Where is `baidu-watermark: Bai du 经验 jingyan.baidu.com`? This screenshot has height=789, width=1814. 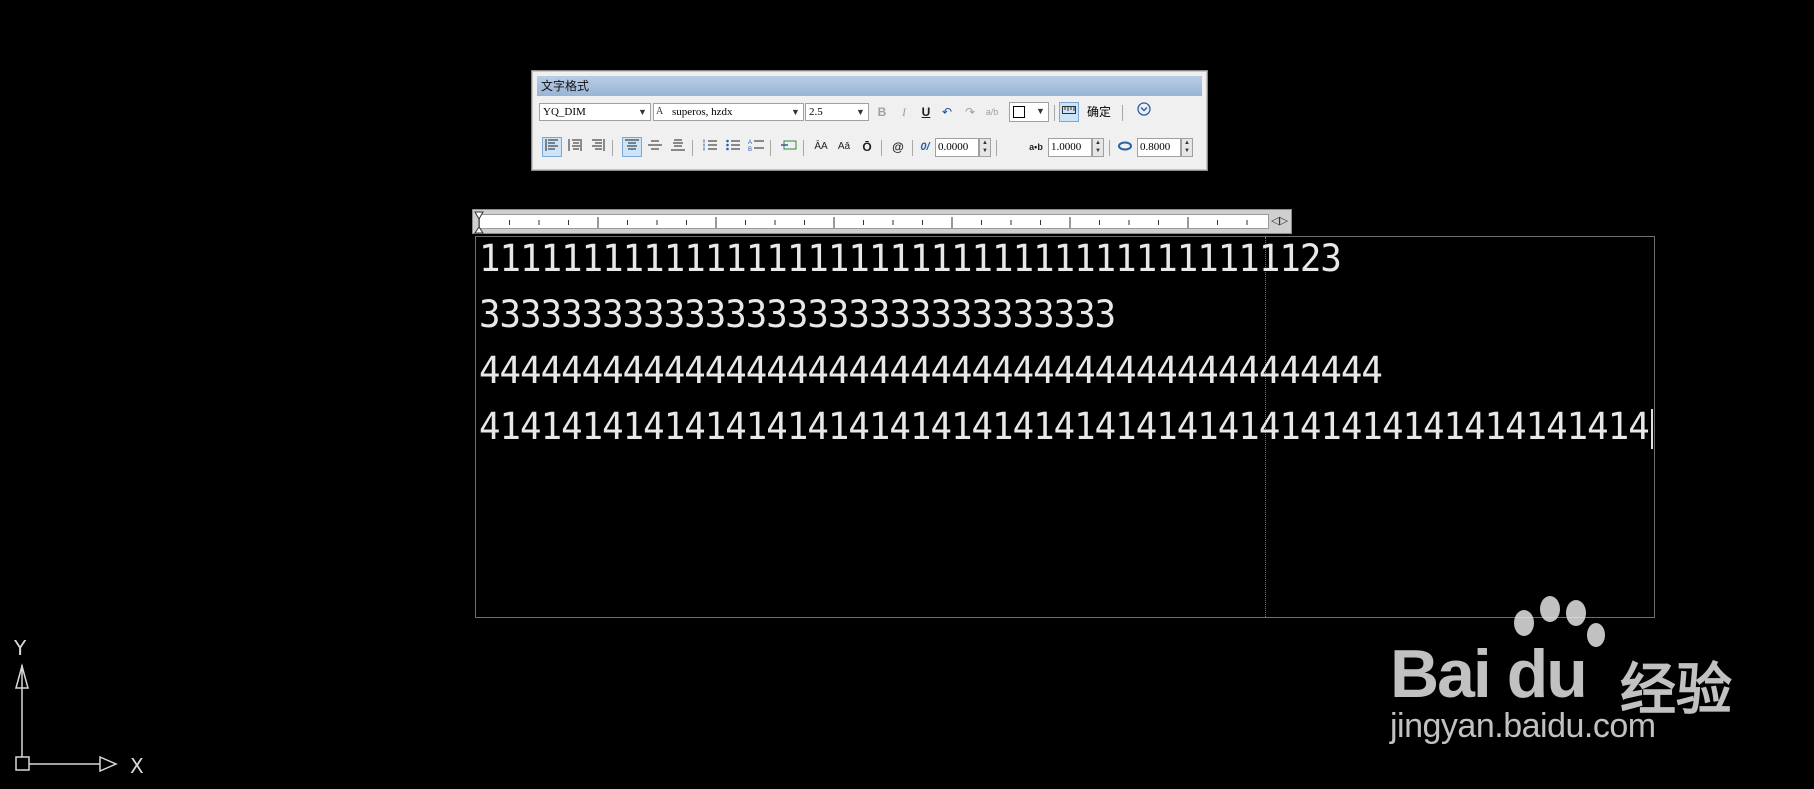
baidu-watermark: Bai du 经验 jingyan.baidu.com is located at coordinates (1600, 675).